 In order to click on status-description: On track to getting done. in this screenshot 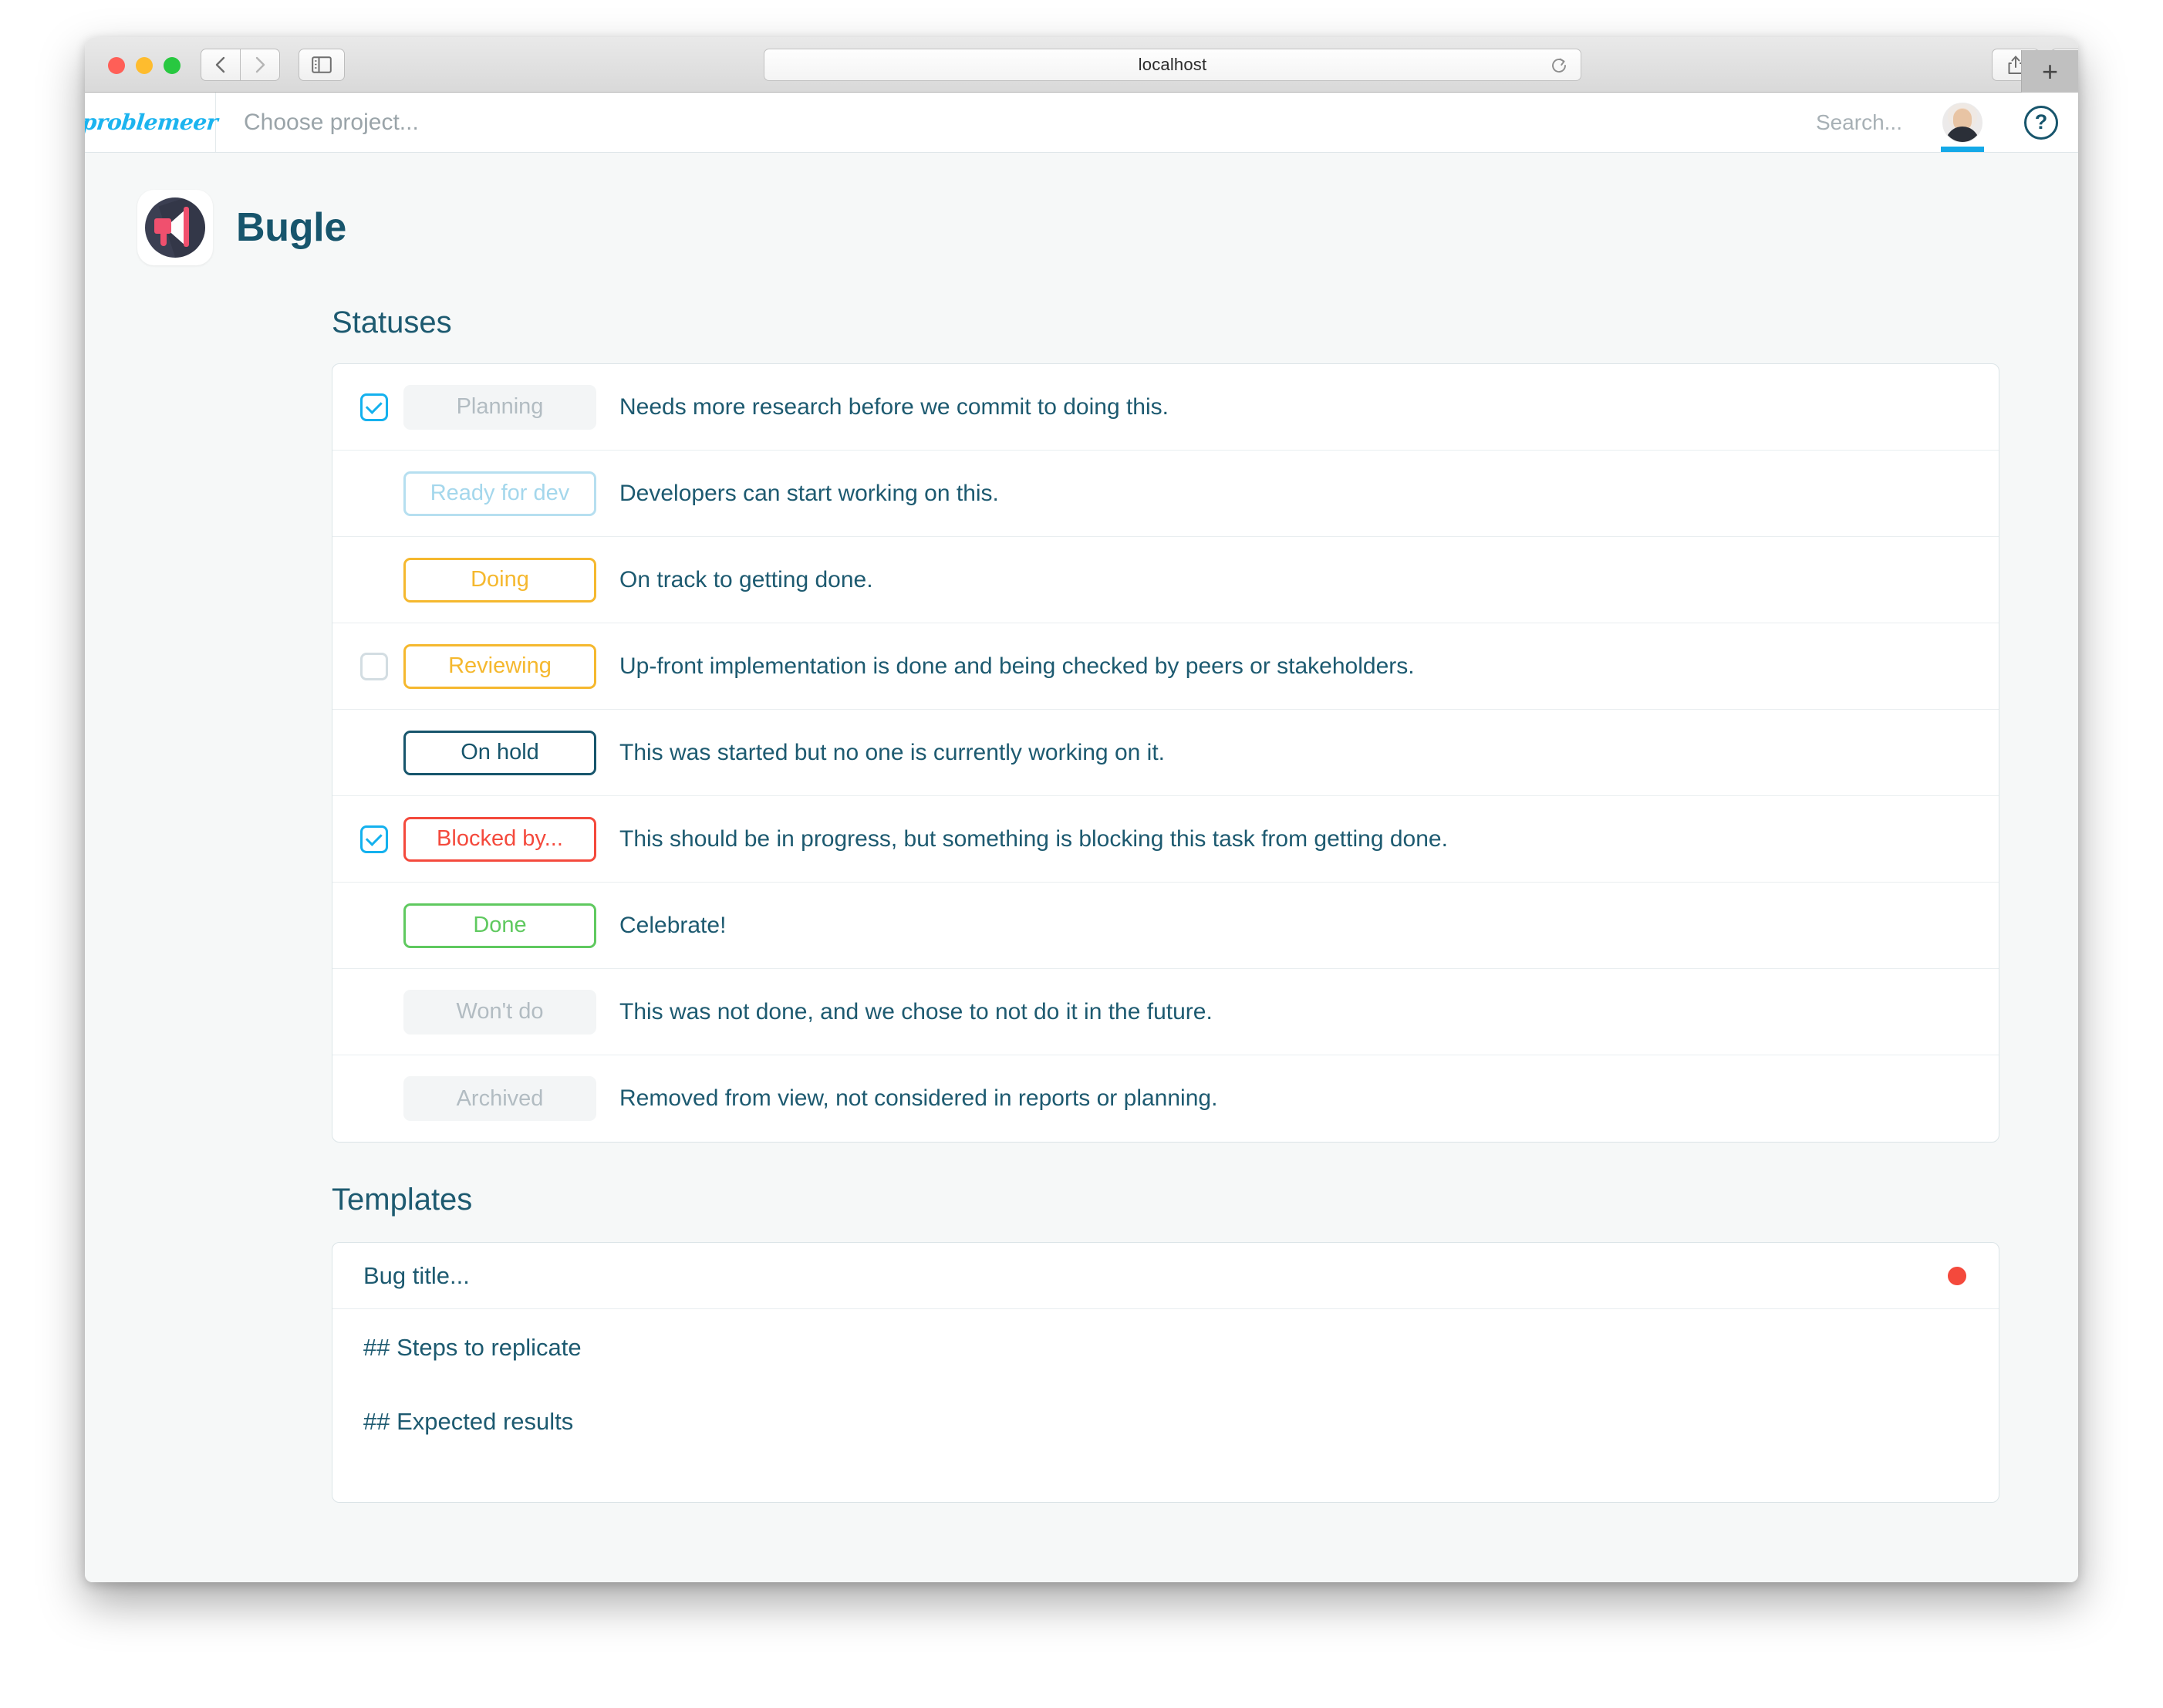, I will do `click(746, 579)`.